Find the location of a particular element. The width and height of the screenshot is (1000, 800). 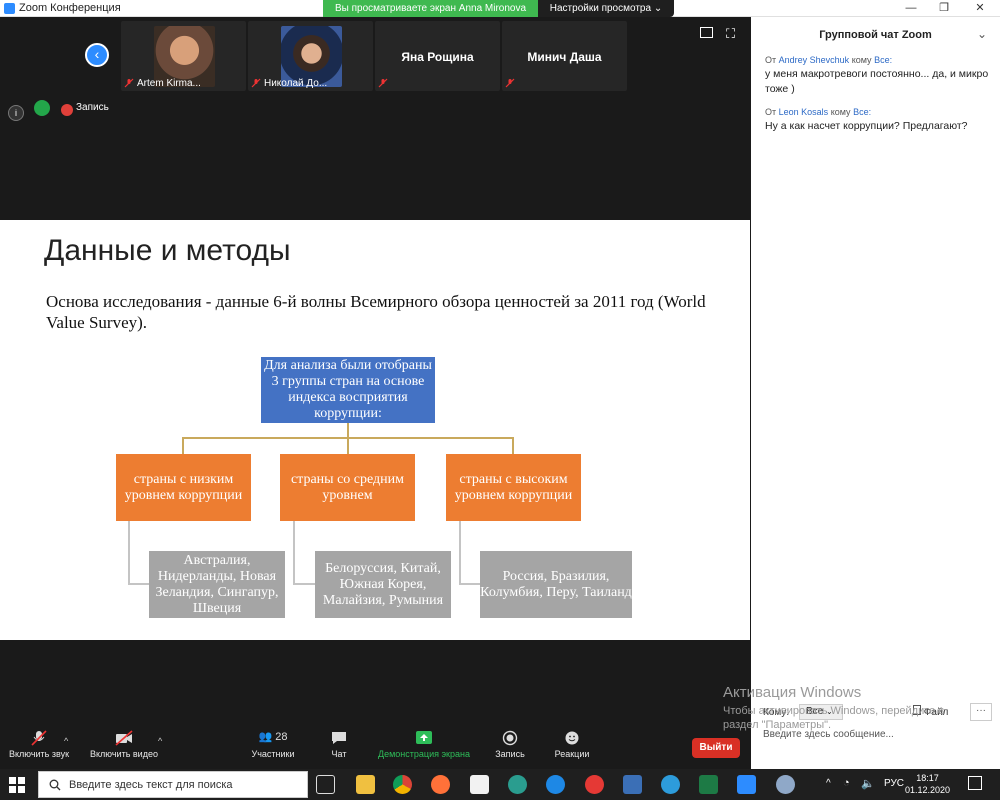

participant-tile: Минич Даша is located at coordinates (564, 56).